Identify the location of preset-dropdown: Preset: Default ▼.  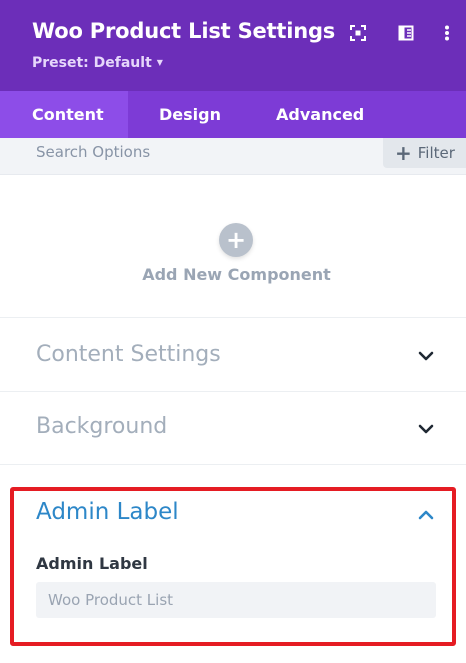
(97, 63).